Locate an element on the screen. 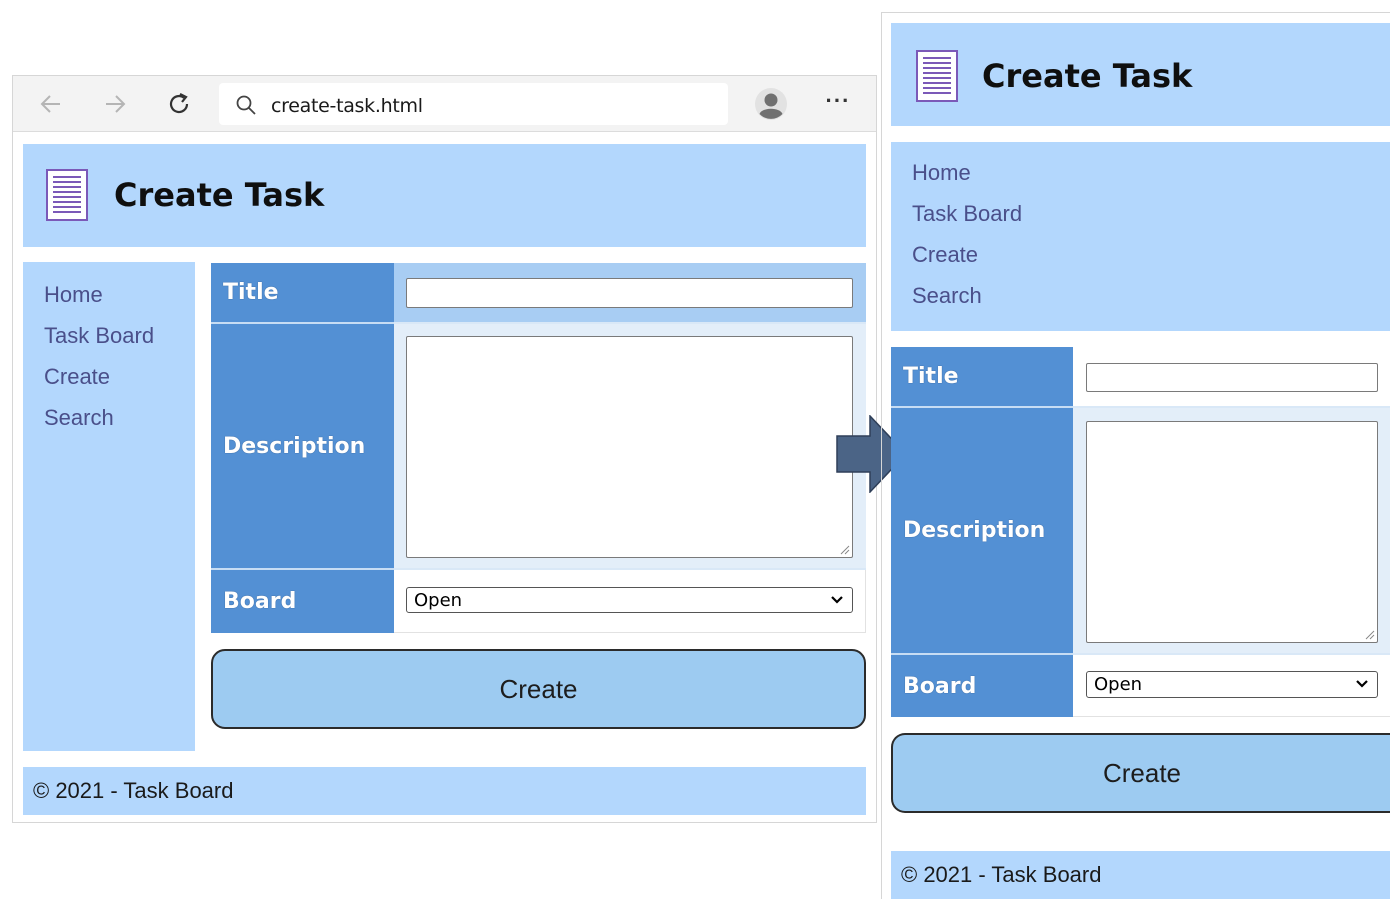 This screenshot has width=1390, height=899. board-label-narrow: Board is located at coordinates (982, 686).